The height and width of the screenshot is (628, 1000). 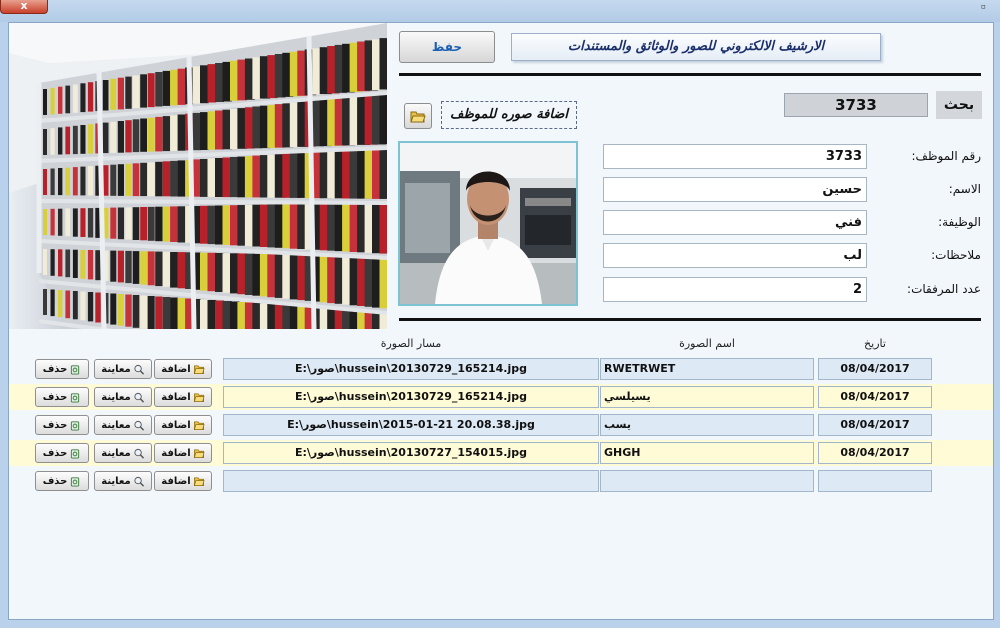 What do you see at coordinates (735, 289) in the screenshot?
I see `attachments-count-field: 2` at bounding box center [735, 289].